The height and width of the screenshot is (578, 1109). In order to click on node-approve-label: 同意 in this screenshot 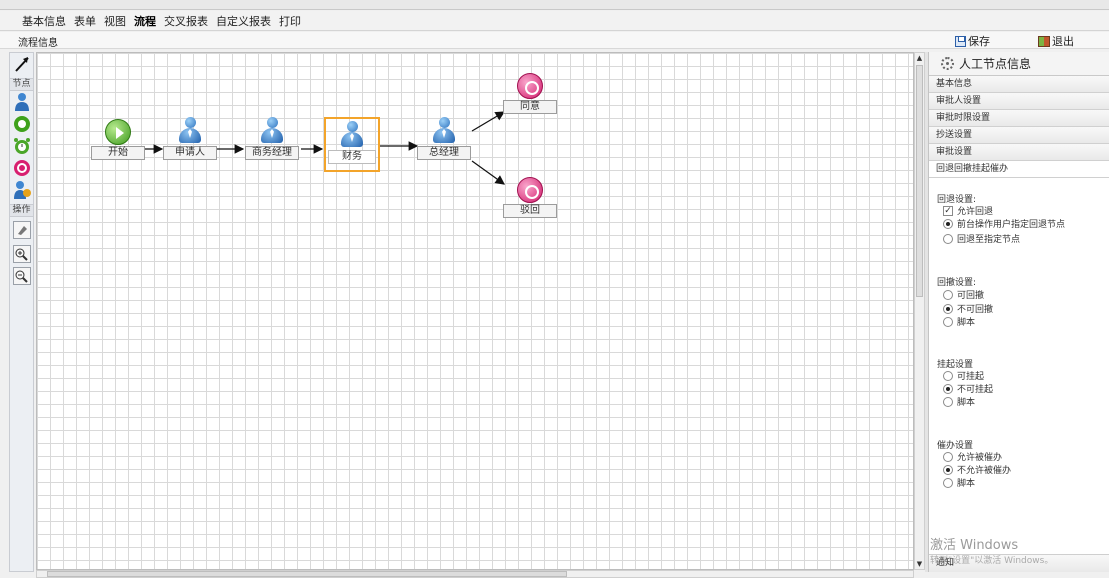, I will do `click(530, 107)`.